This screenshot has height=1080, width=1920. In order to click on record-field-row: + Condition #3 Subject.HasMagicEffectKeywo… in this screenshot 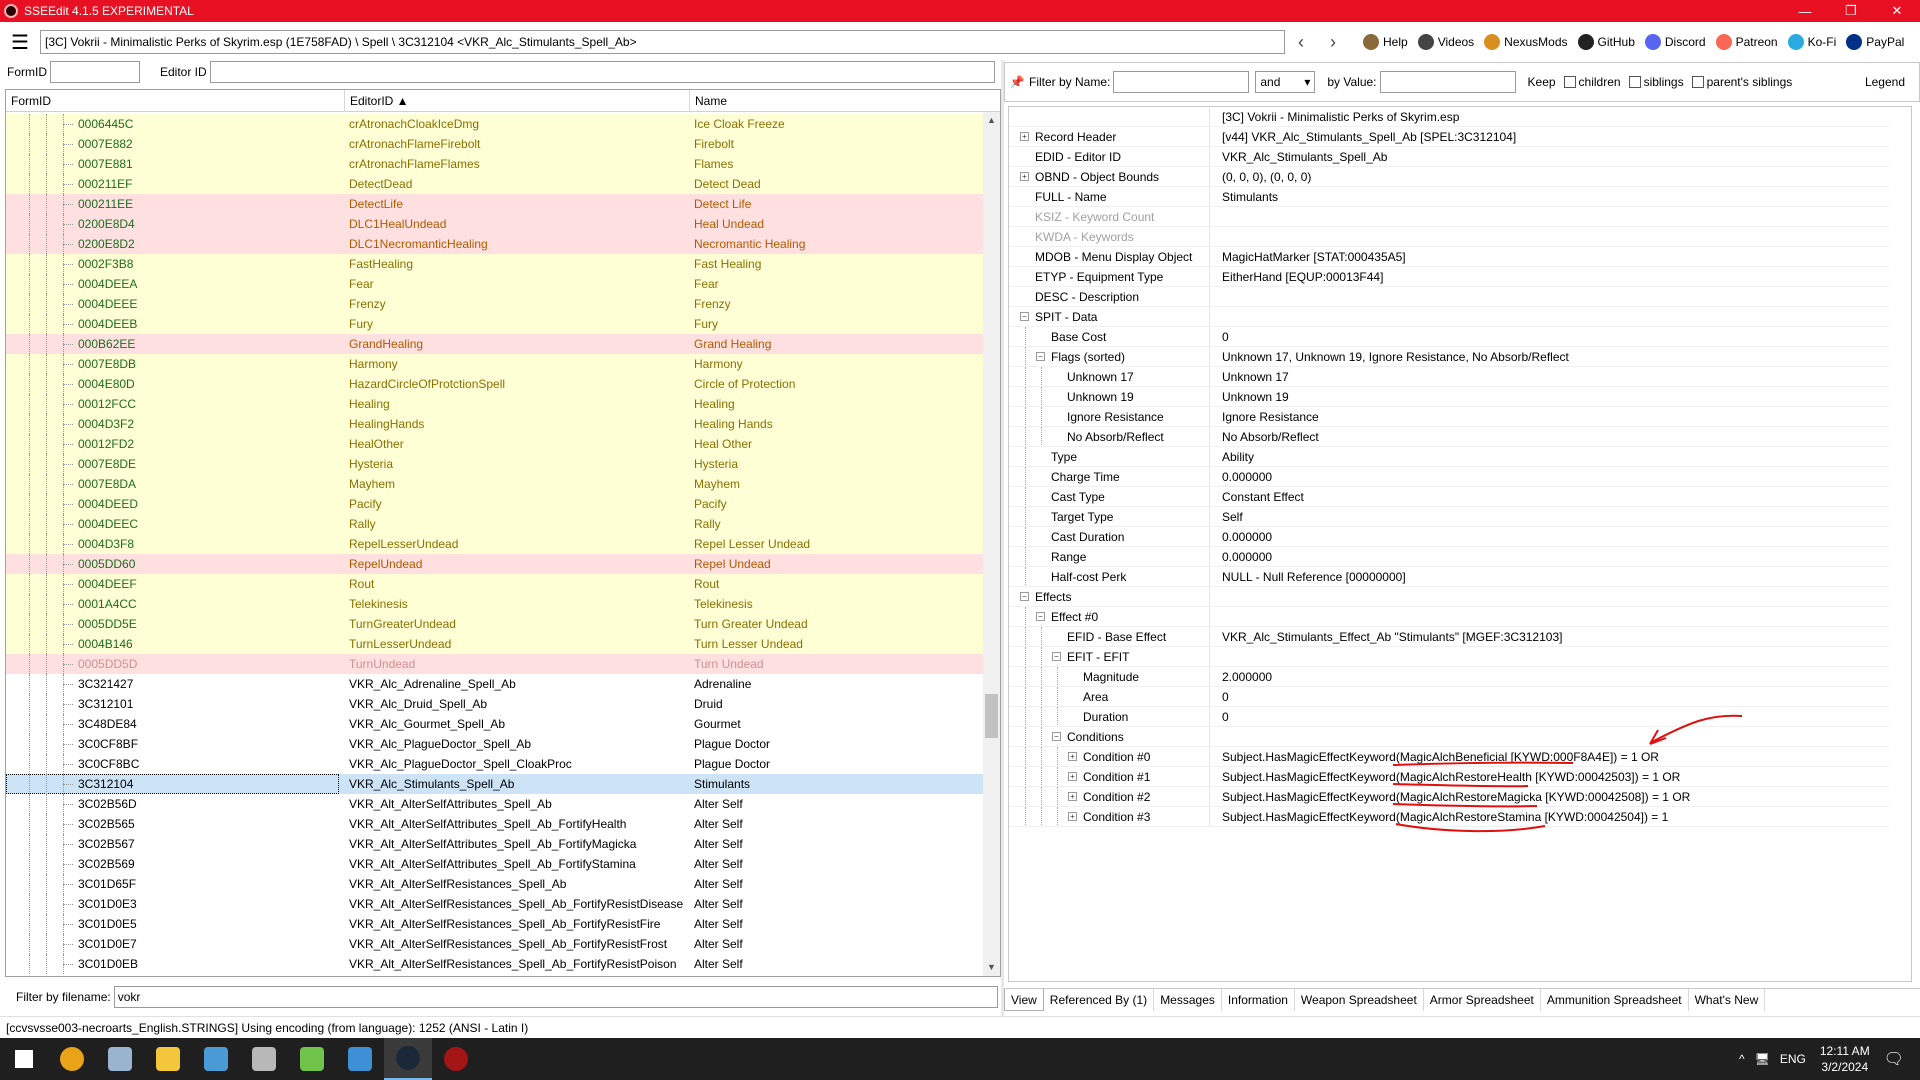, I will do `click(1449, 817)`.